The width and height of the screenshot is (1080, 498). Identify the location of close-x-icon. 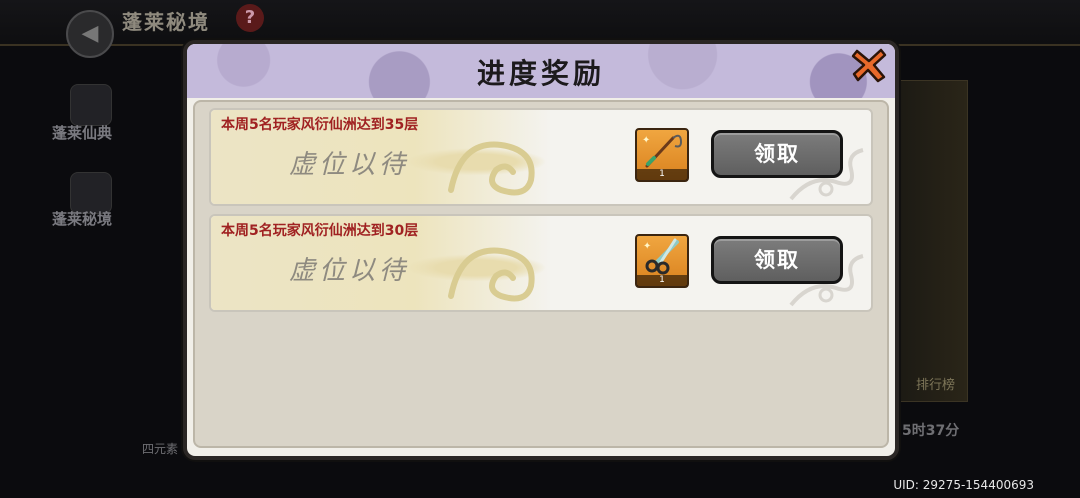
(869, 65).